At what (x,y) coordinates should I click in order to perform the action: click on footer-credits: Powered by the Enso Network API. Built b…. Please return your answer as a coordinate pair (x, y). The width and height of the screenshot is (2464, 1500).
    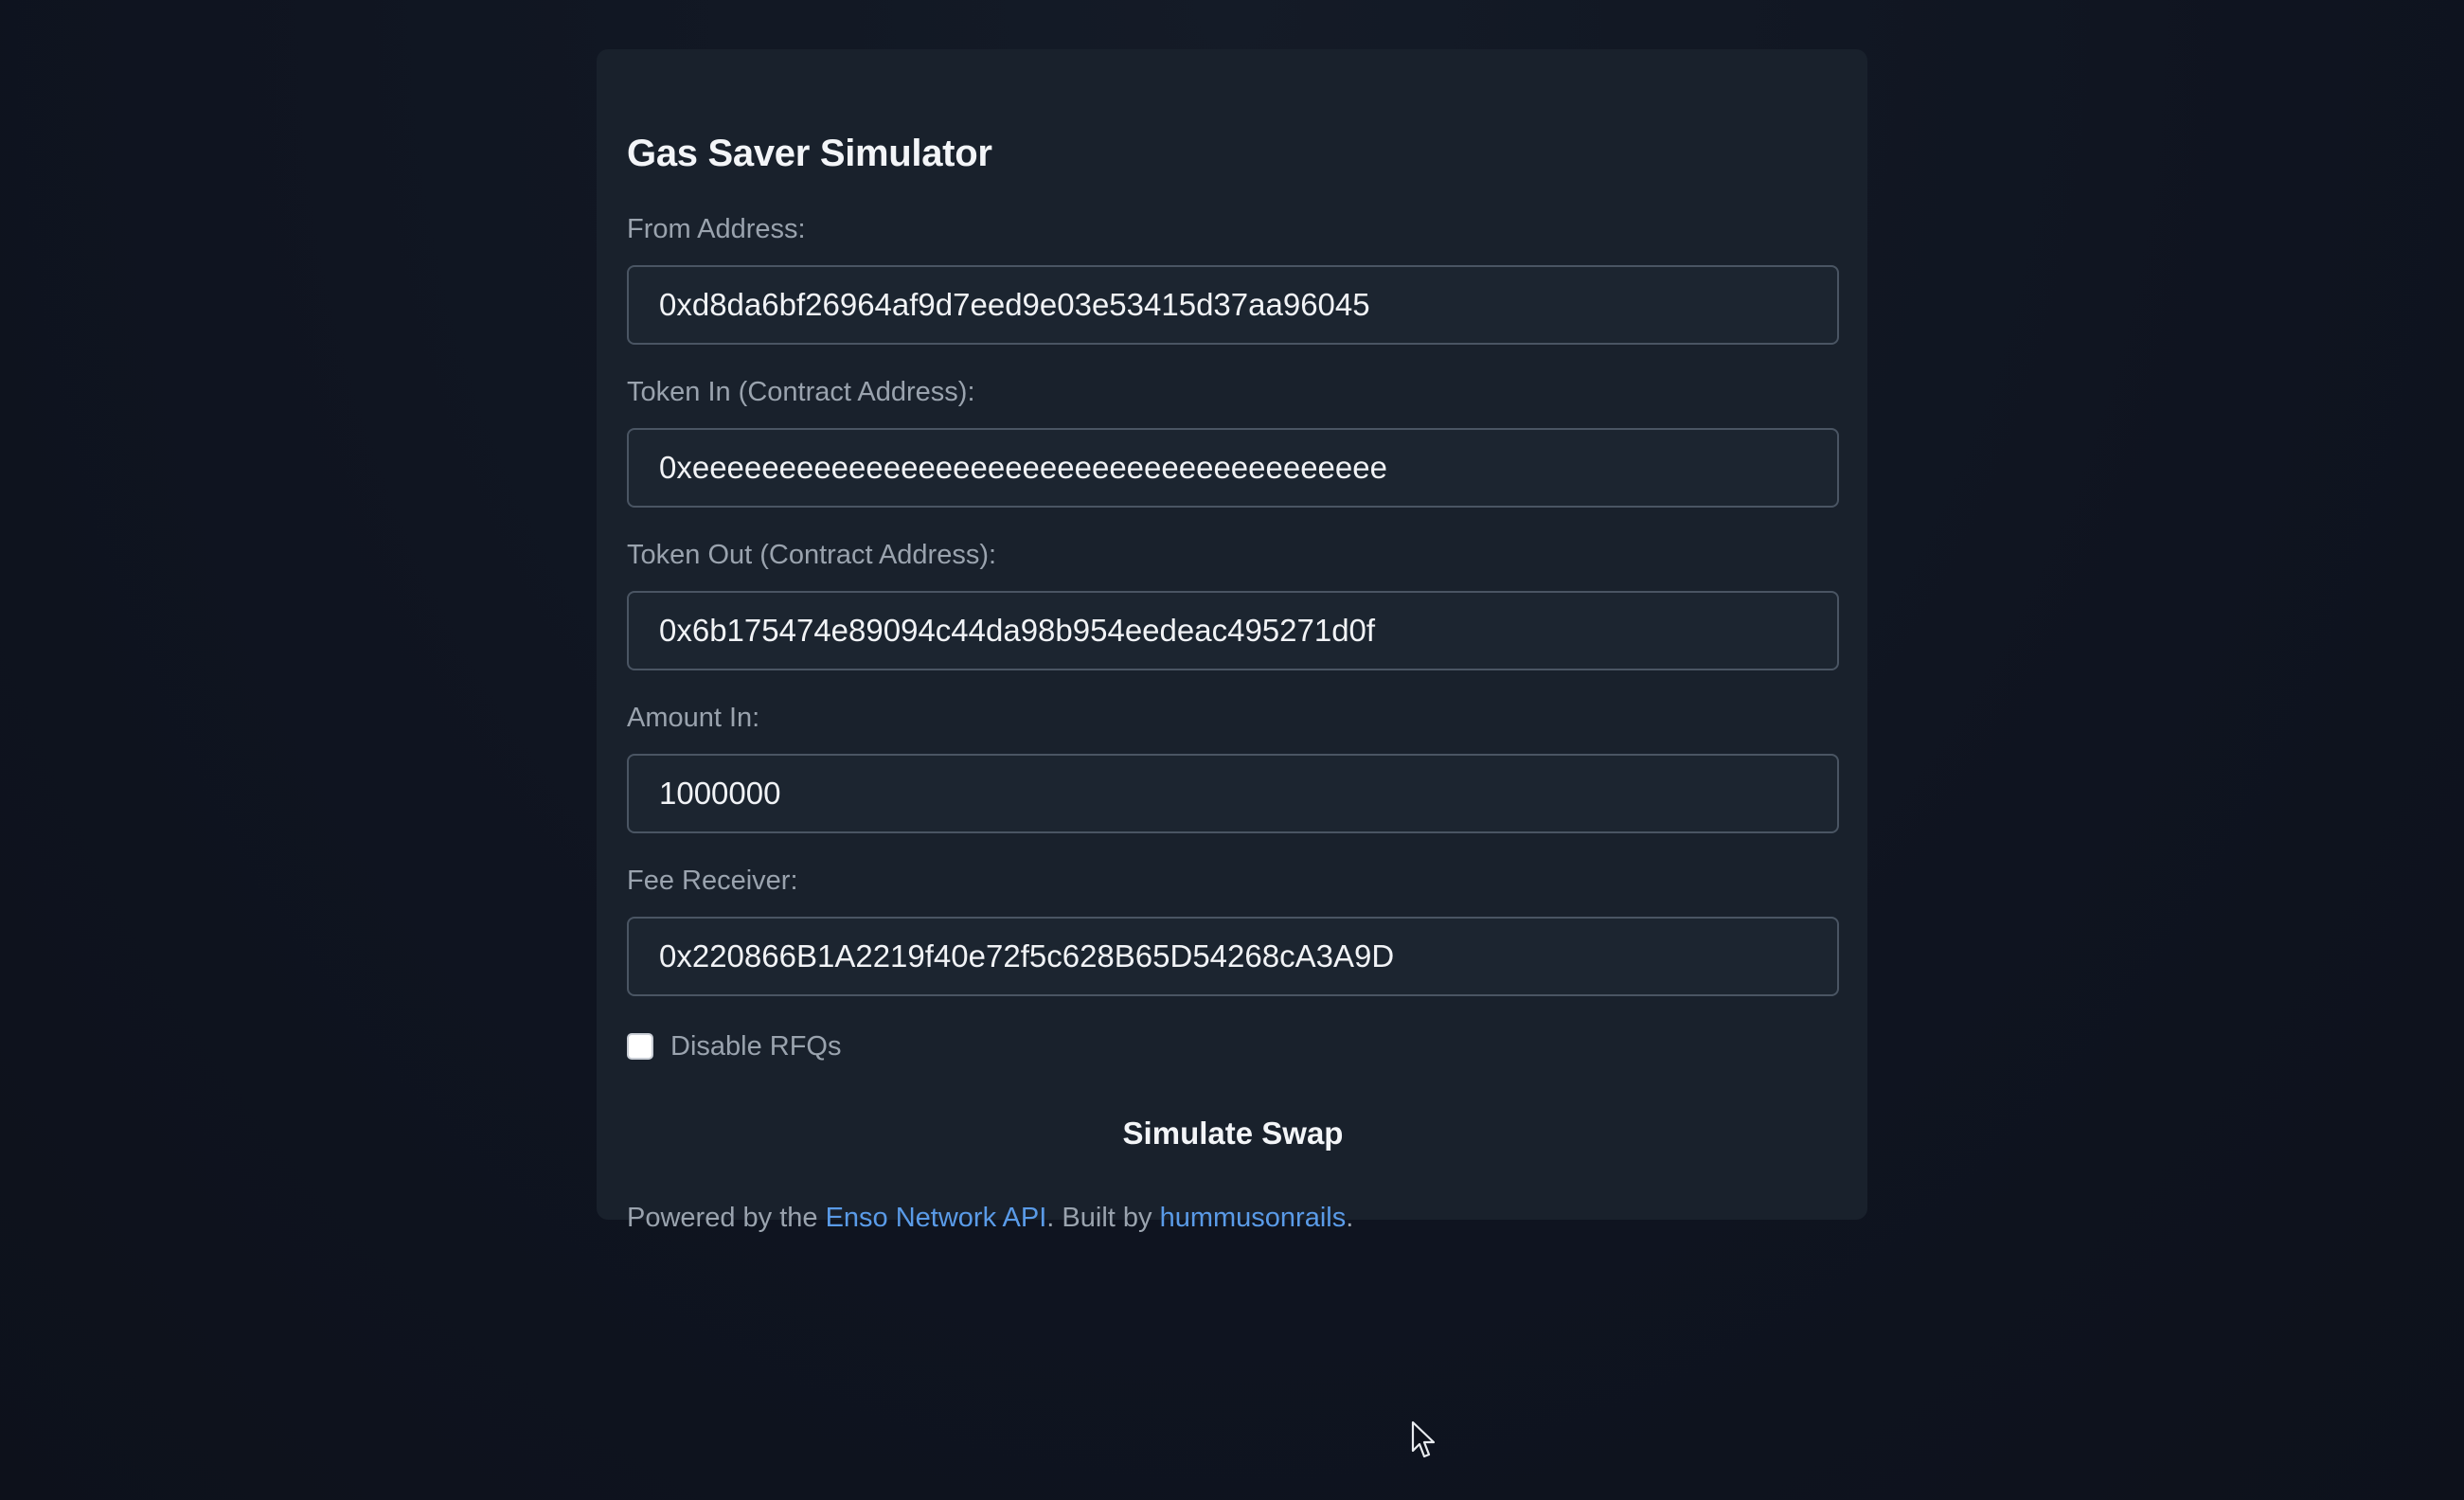
    Looking at the image, I should click on (990, 1219).